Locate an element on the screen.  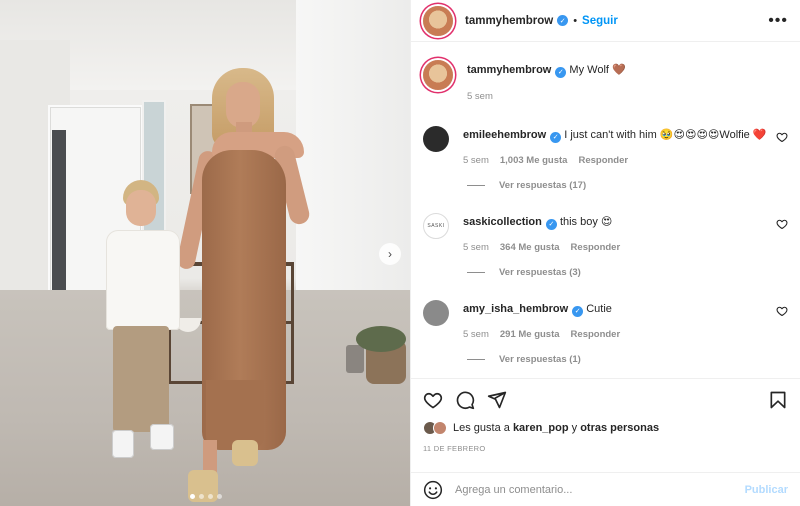
comment-meta: 5 sem 364 Me gusta Responder is located at coordinates (619, 247).